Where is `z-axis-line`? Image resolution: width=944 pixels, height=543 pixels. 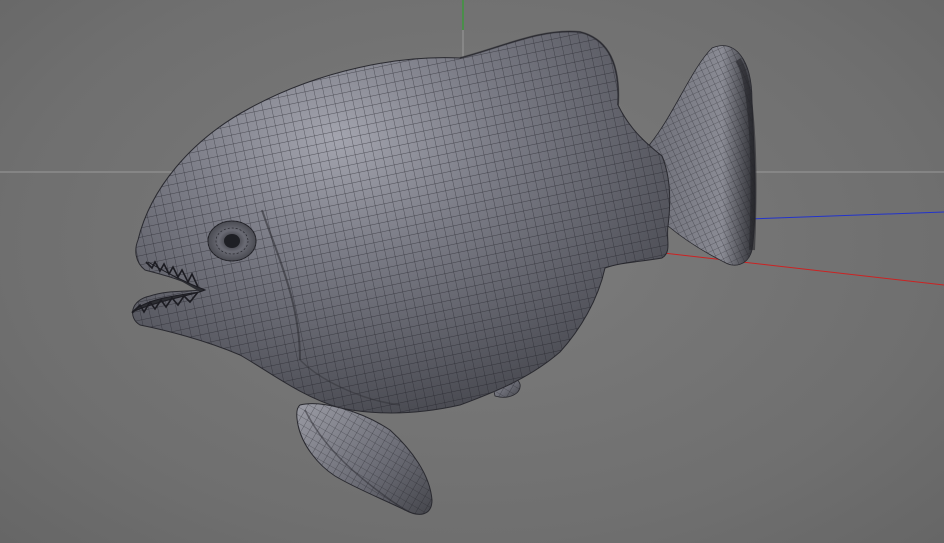
z-axis-line is located at coordinates (845, 215).